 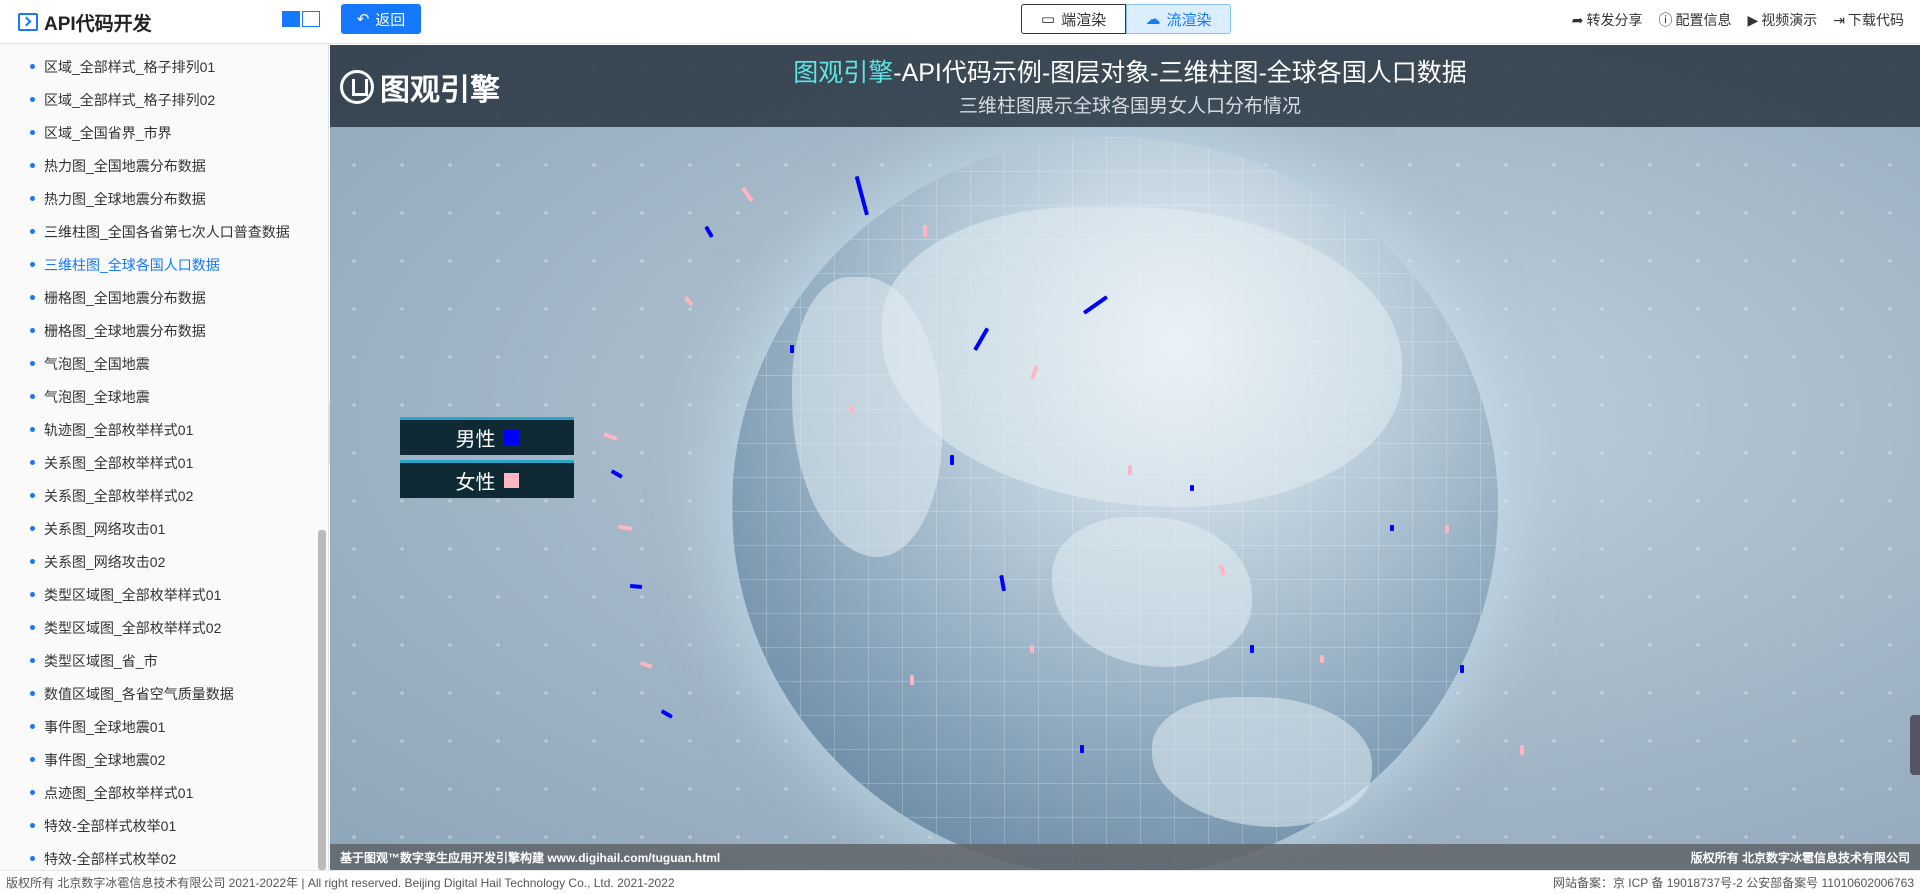 I want to click on sidebar-item-label: 热力图_全国地震分布数据, so click(x=125, y=165).